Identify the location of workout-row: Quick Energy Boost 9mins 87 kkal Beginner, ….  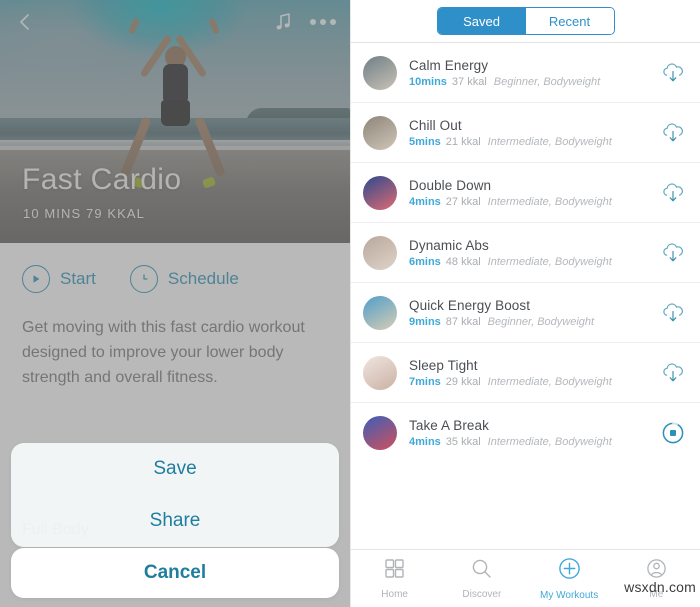
(525, 312).